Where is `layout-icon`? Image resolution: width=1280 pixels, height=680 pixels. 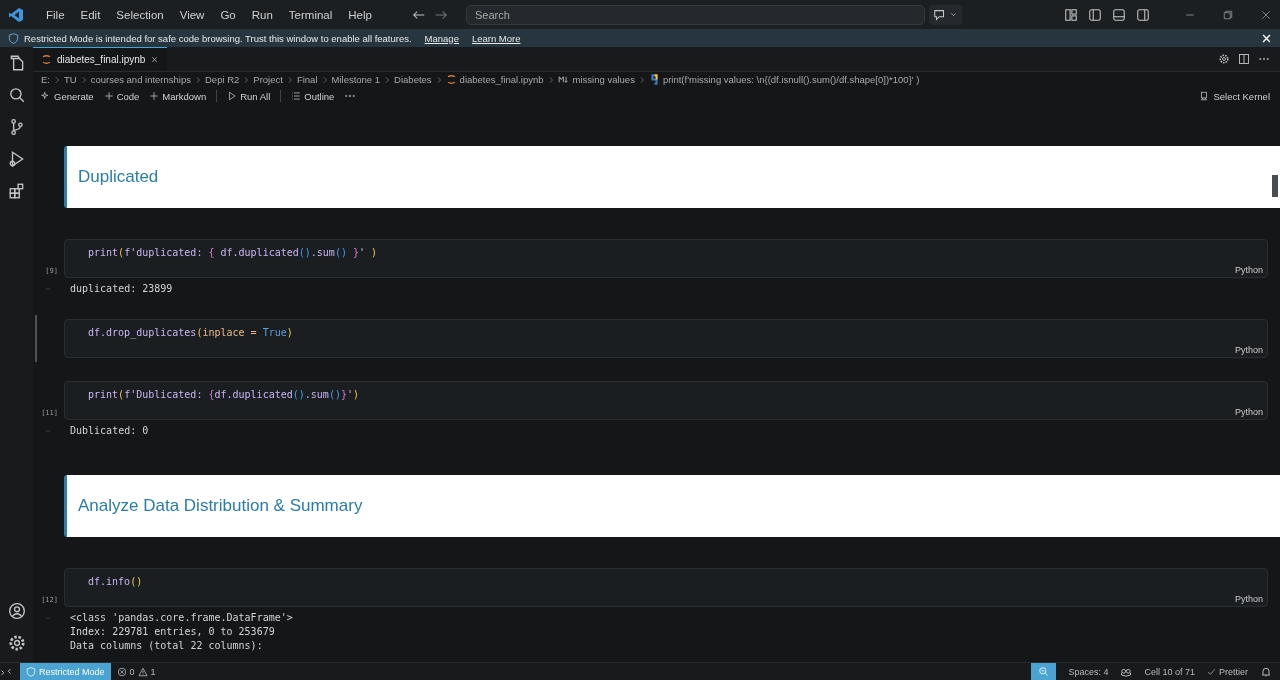
layout-icon is located at coordinates (1071, 14).